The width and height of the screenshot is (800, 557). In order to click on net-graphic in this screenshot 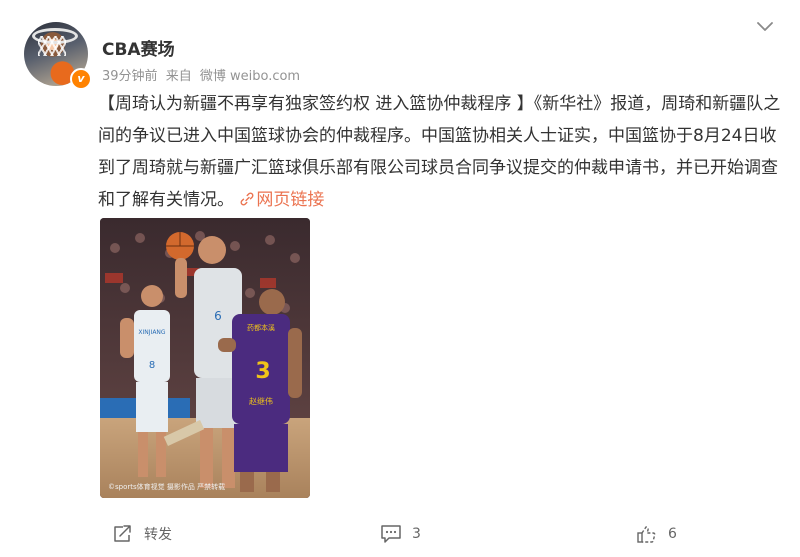, I will do `click(52, 46)`.